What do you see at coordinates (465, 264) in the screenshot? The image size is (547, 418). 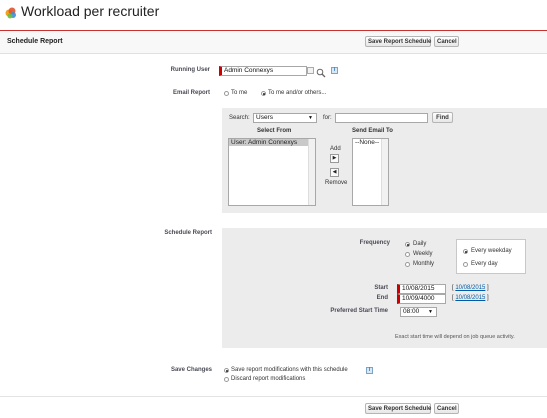 I see `every-day-radio` at bounding box center [465, 264].